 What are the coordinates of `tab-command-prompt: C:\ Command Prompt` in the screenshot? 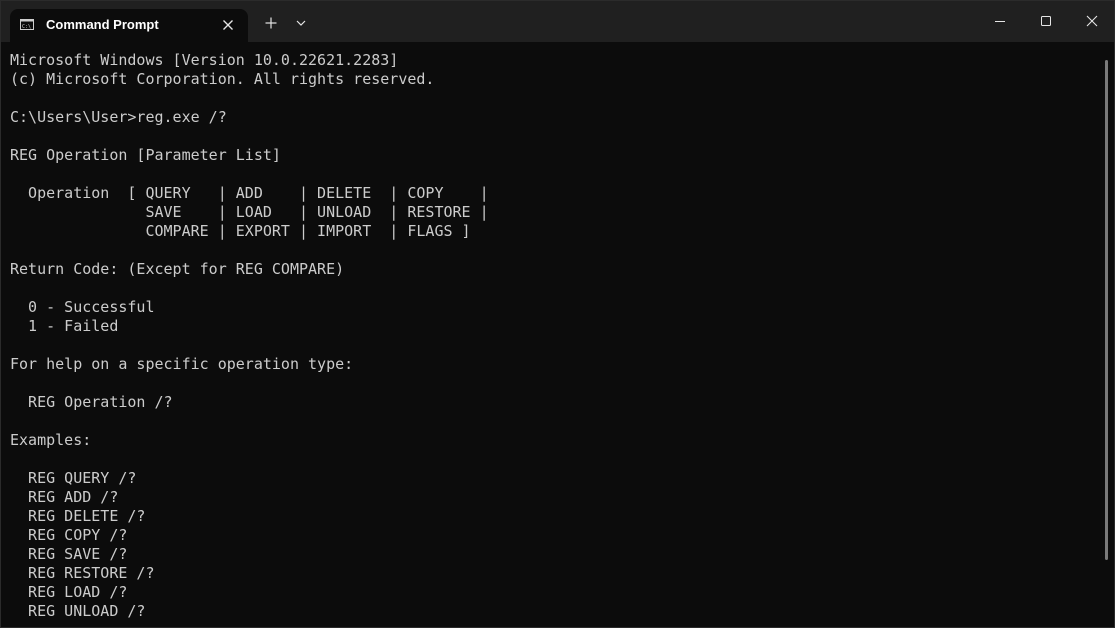 It's located at (129, 25).